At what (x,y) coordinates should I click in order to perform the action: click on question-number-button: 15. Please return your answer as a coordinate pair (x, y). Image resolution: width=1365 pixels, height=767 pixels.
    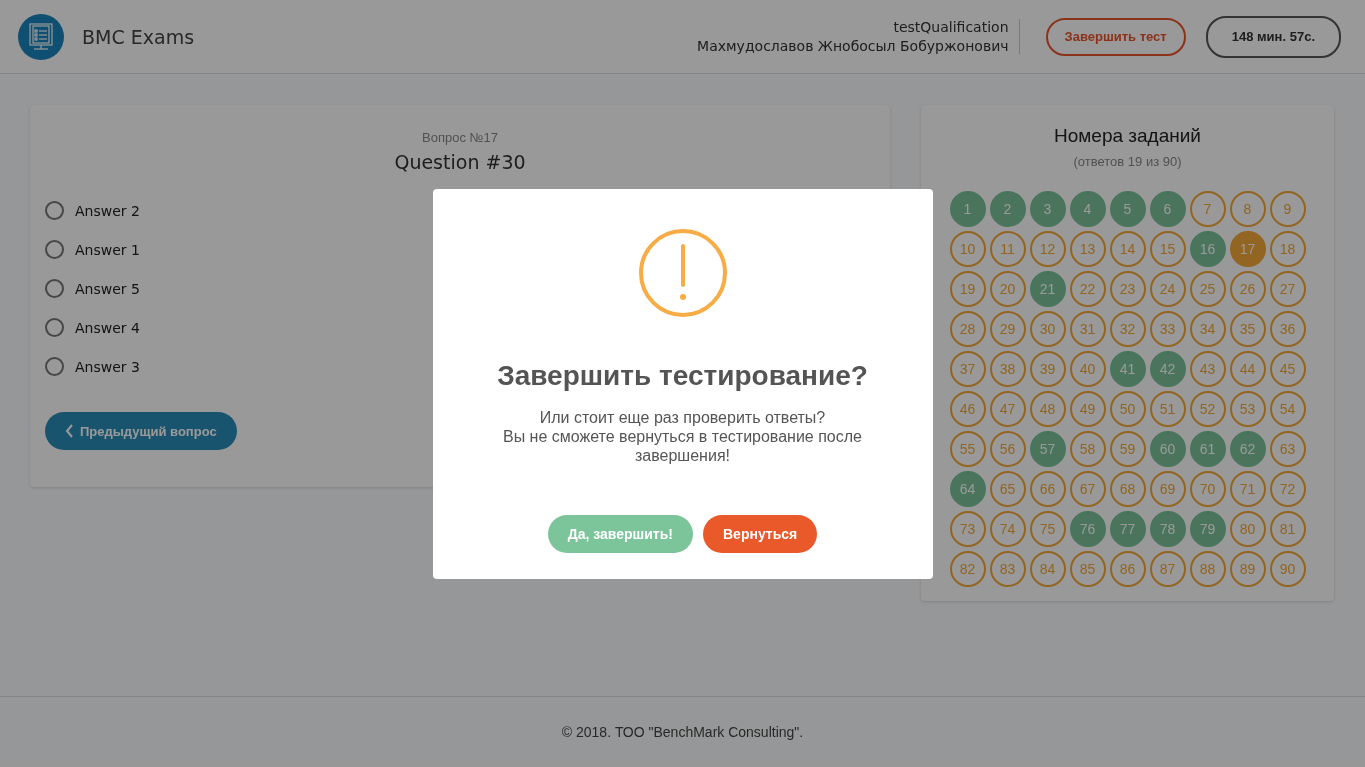
    Looking at the image, I should click on (1167, 249).